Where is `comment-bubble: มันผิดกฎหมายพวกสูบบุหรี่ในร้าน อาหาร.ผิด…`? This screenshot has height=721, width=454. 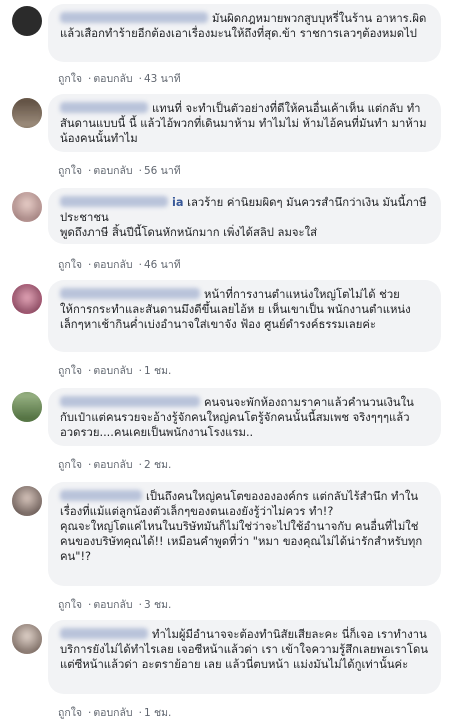 comment-bubble: มันผิดกฎหมายพวกสูบบุหรี่ในร้าน อาหาร.ผิด… is located at coordinates (244, 33).